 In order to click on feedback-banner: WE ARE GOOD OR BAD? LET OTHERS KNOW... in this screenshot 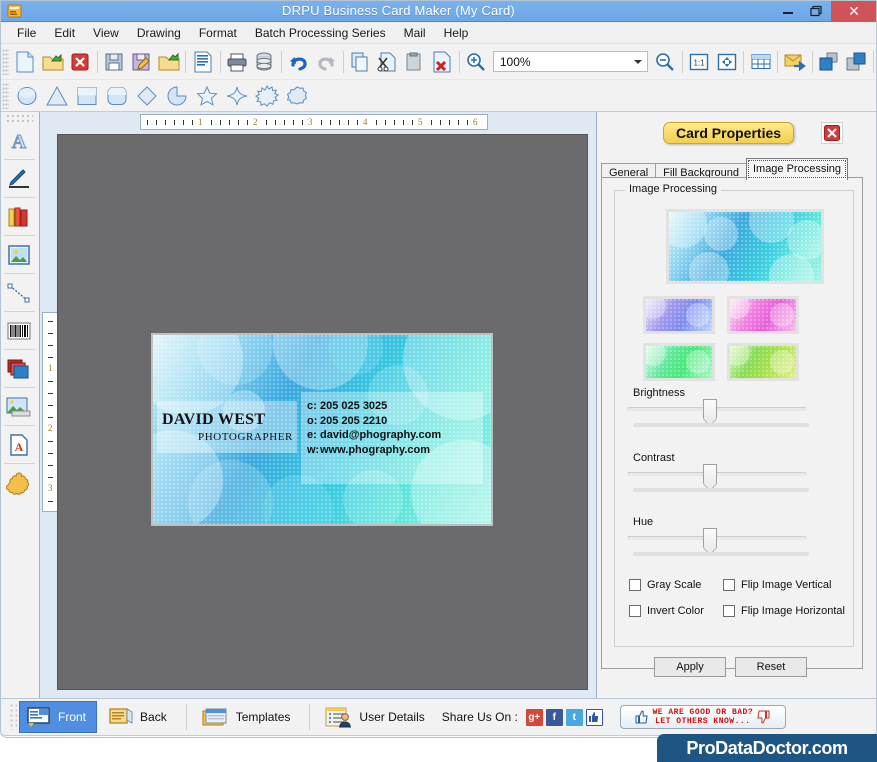, I will do `click(702, 717)`.